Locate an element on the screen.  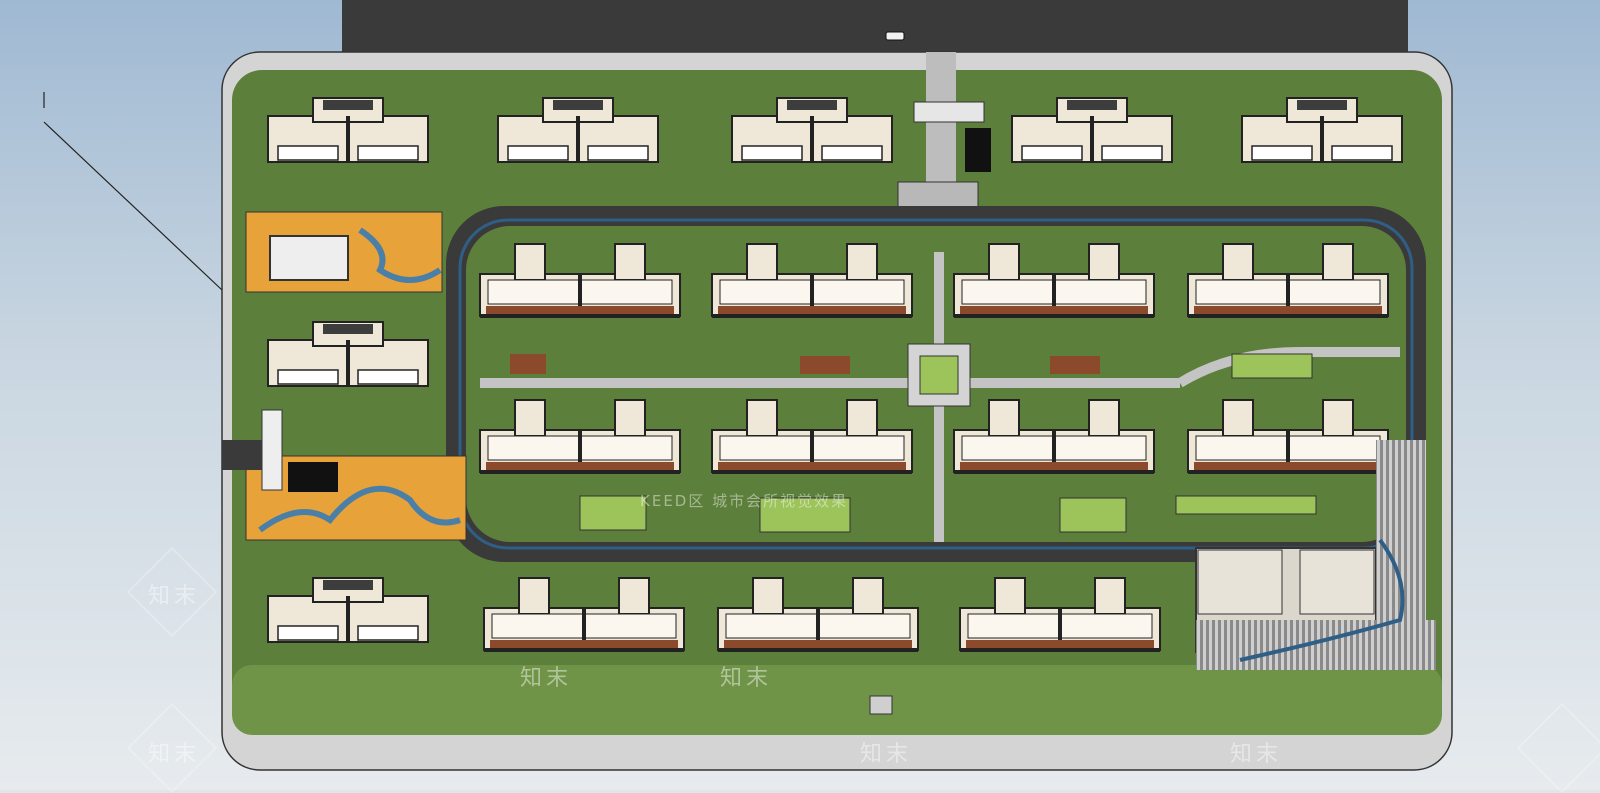
pavilion is located at coordinates (313, 477).